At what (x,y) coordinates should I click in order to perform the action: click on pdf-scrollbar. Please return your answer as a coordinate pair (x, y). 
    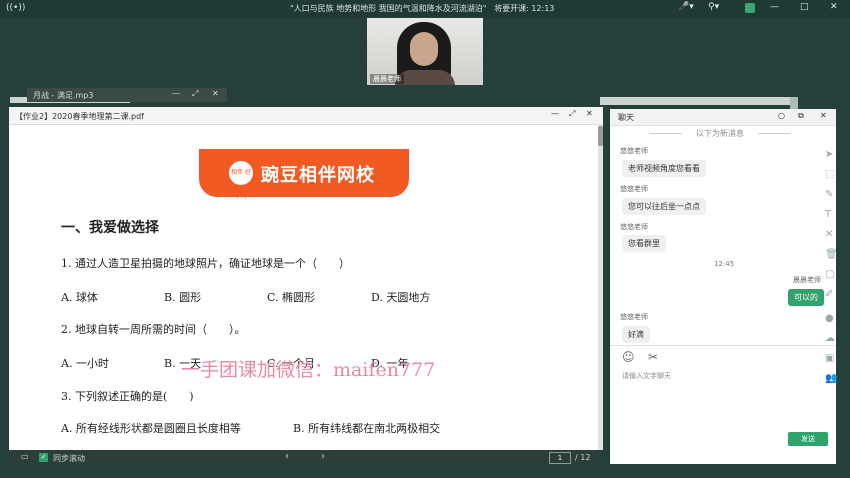
    Looking at the image, I should click on (600, 287).